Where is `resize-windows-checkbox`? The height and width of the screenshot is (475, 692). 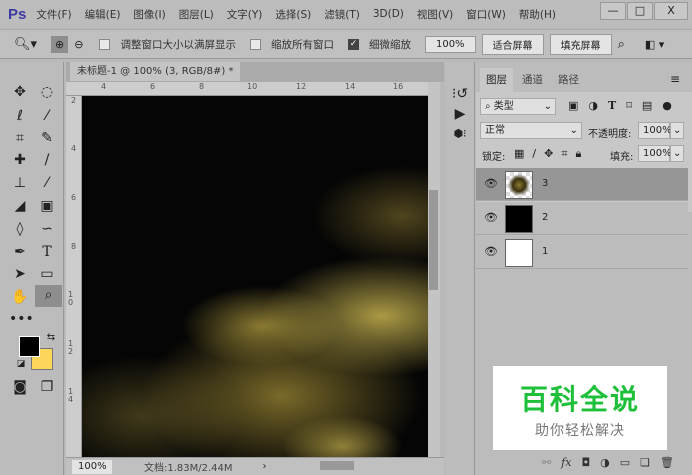
resize-windows-checkbox is located at coordinates (105, 44).